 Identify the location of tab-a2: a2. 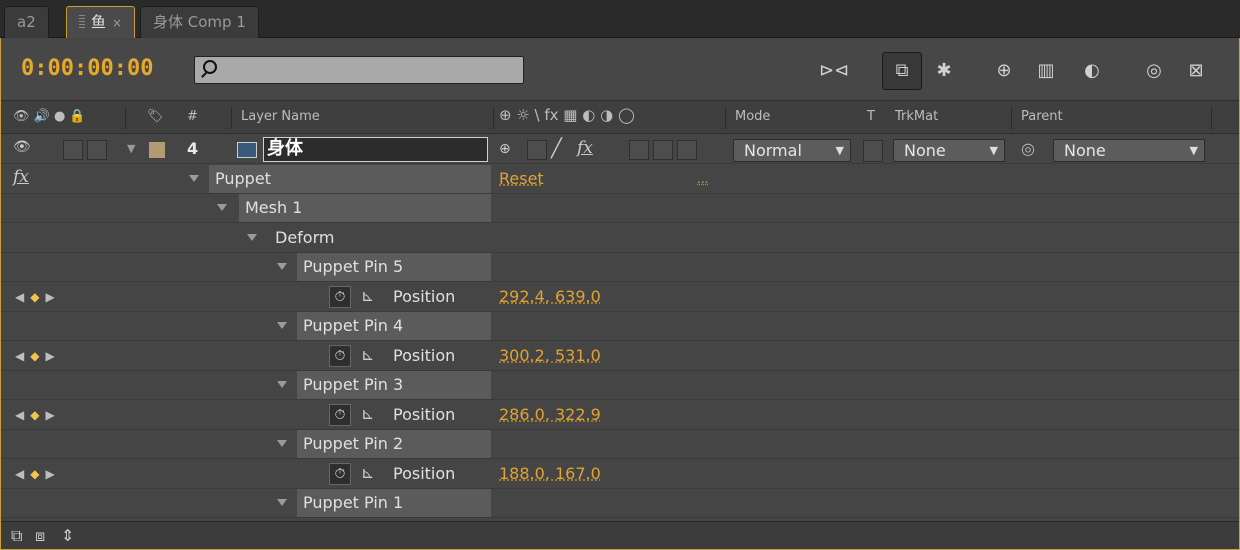
(26, 22).